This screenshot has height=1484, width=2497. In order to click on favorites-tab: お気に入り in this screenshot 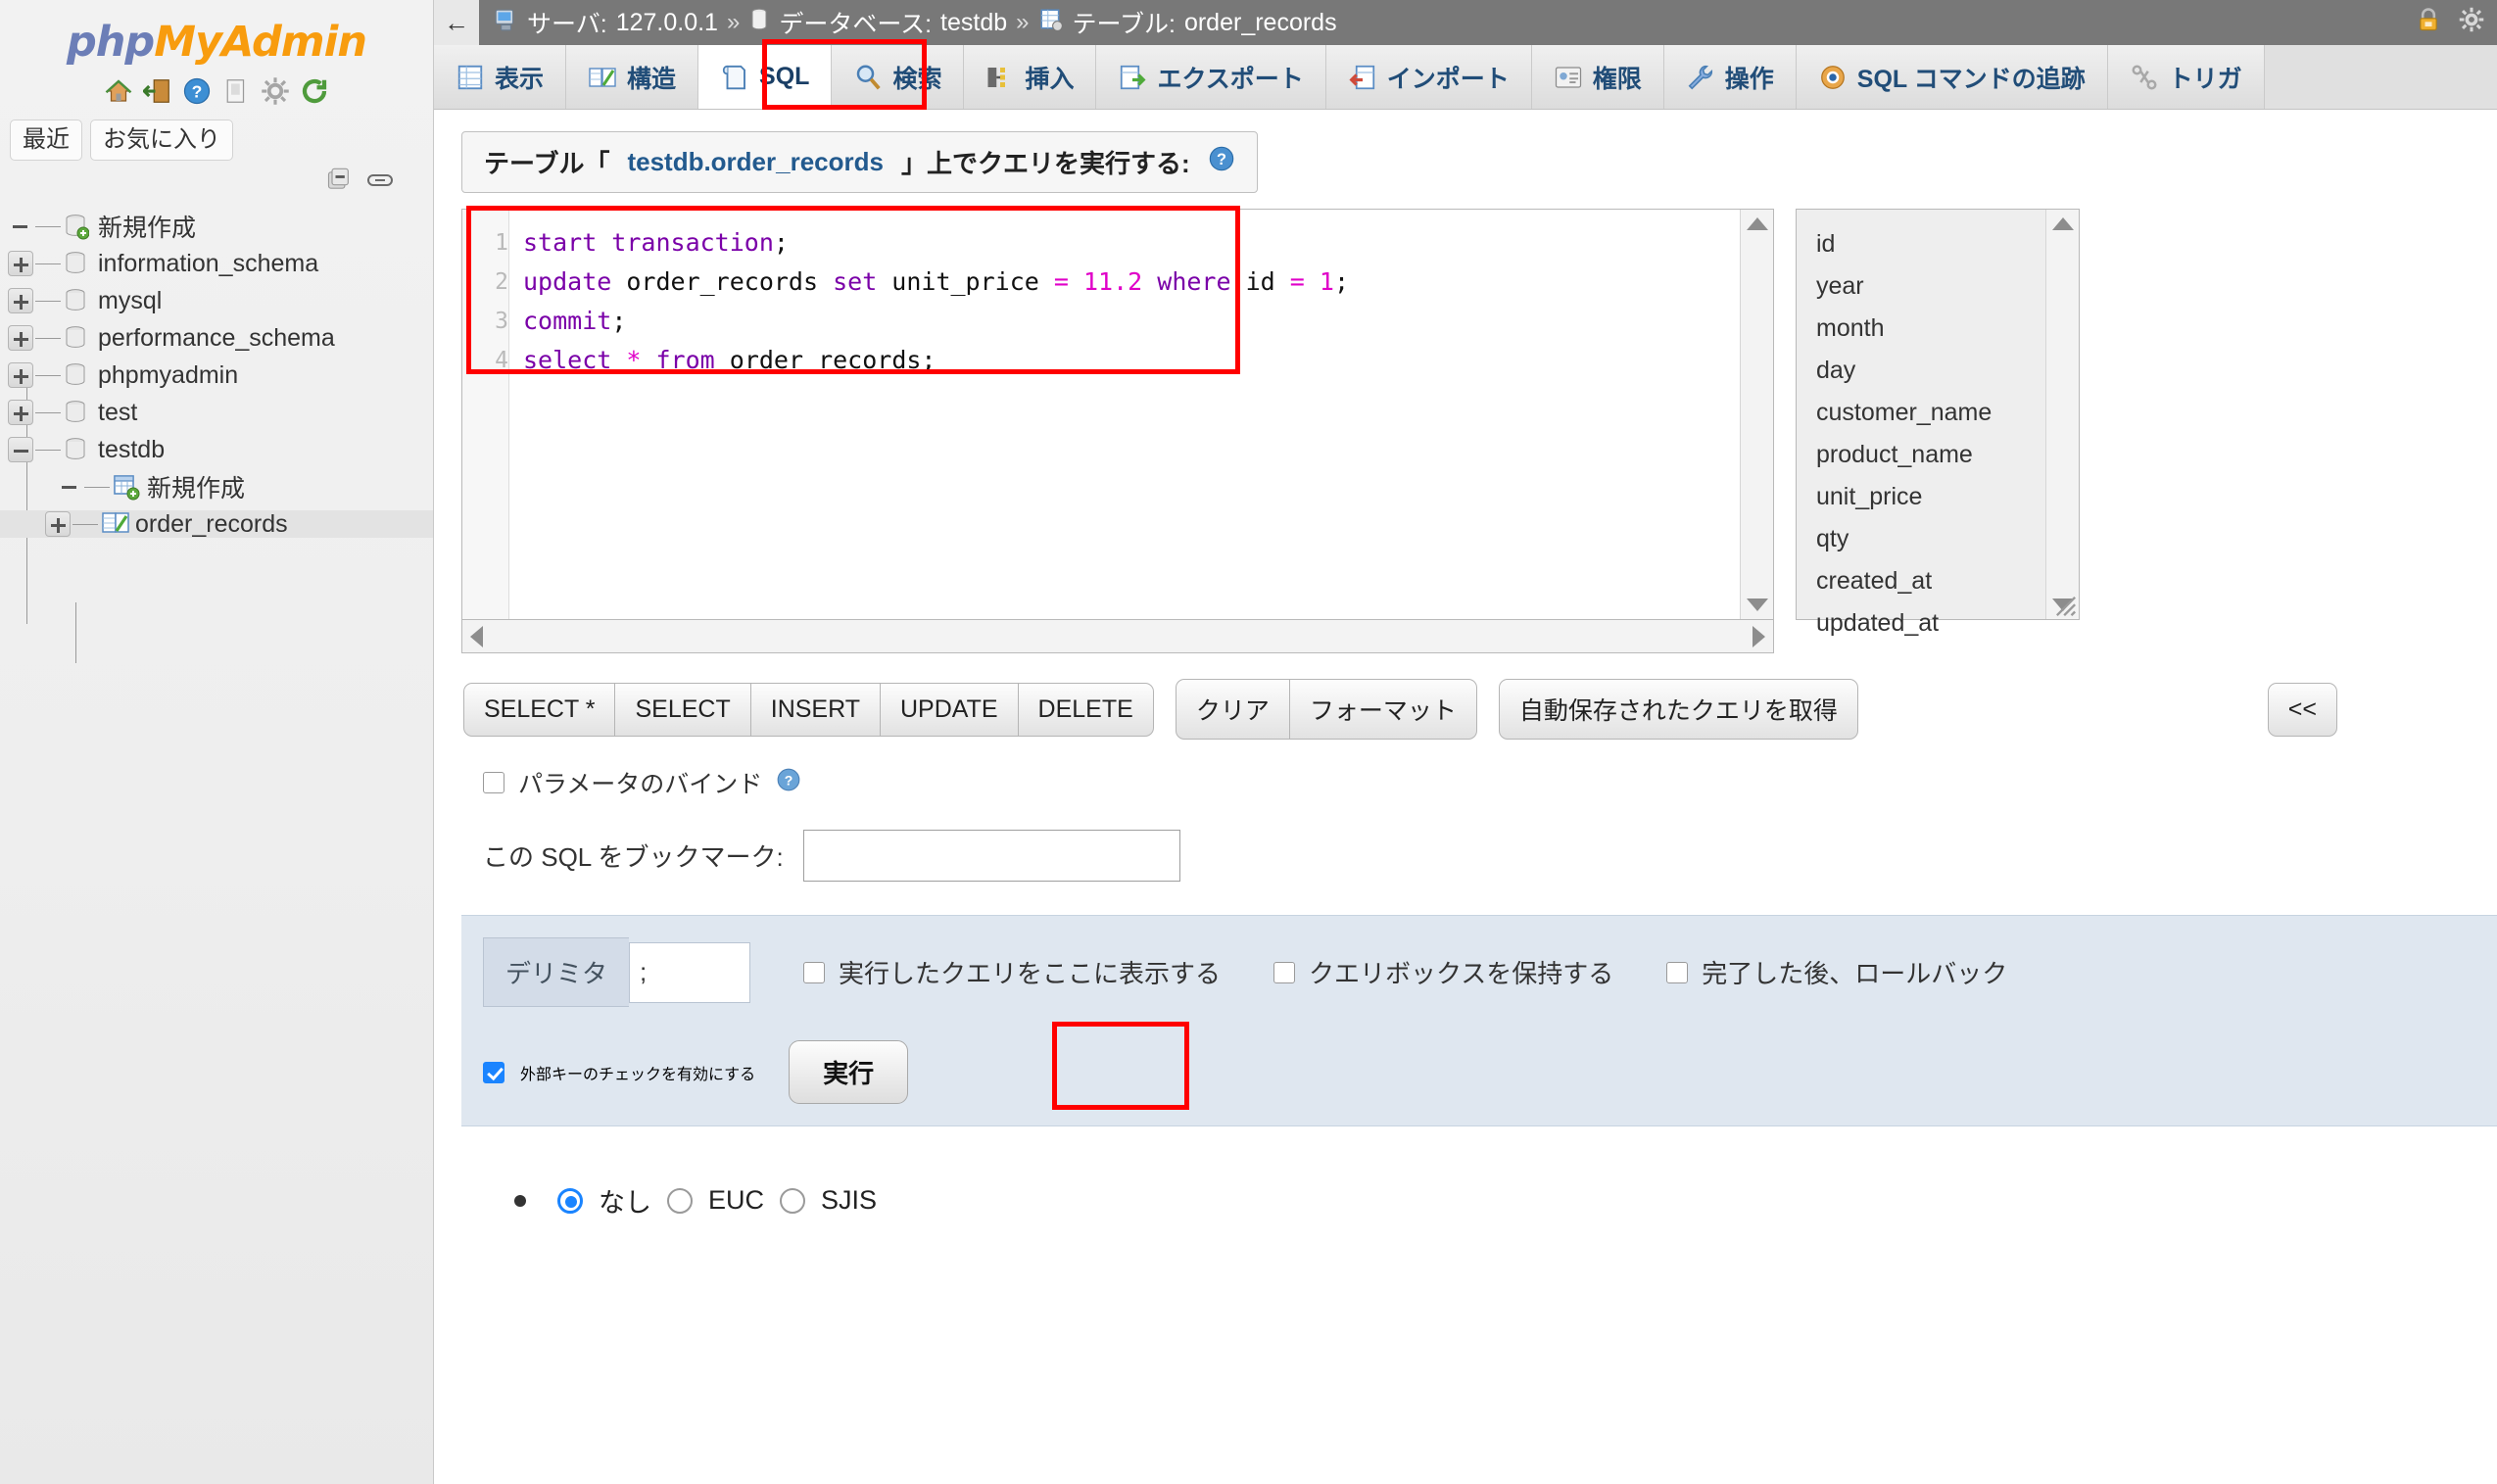, I will do `click(161, 141)`.